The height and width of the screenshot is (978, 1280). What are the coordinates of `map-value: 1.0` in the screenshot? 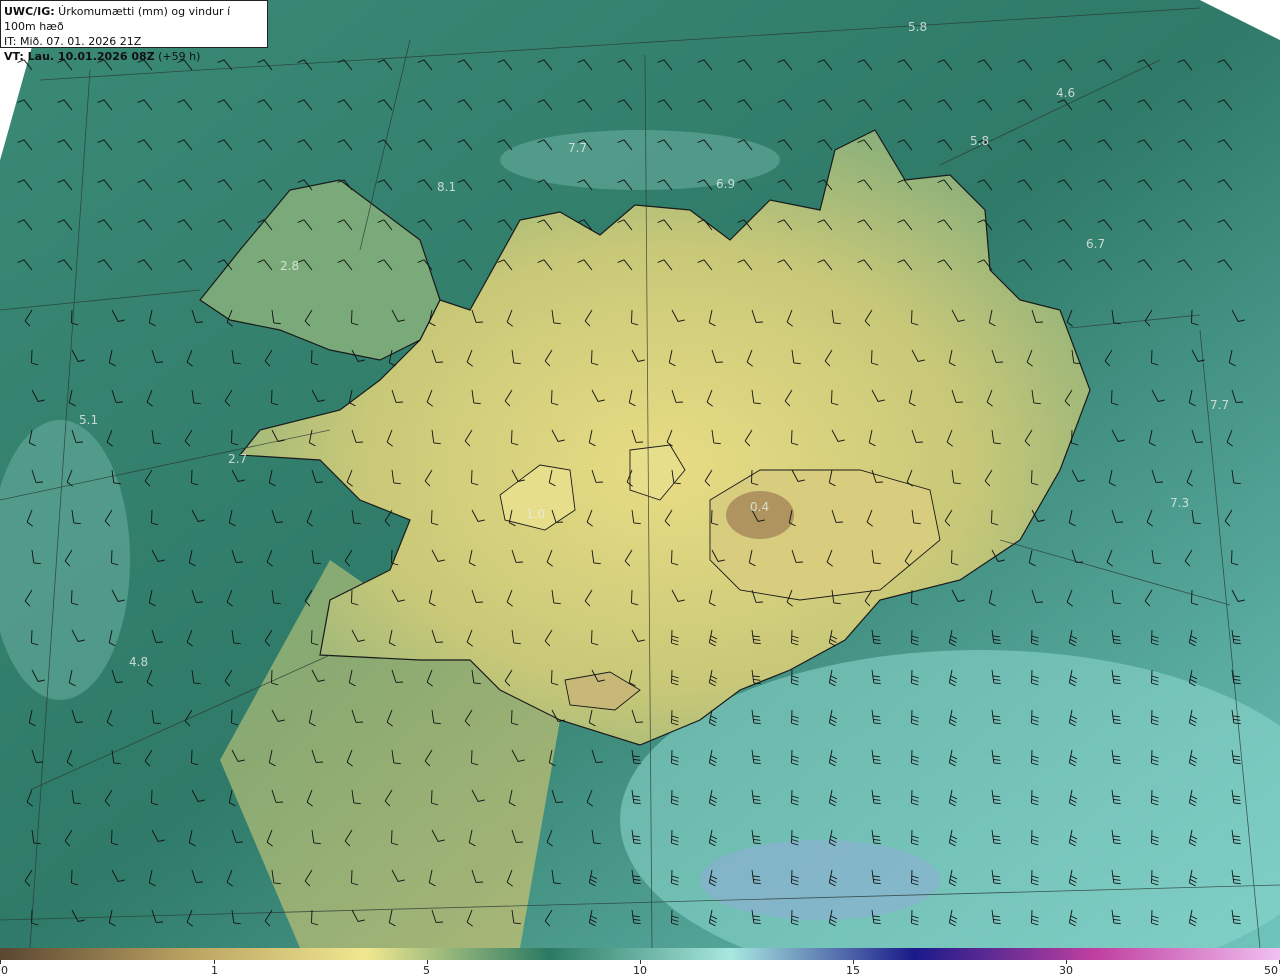 It's located at (535, 514).